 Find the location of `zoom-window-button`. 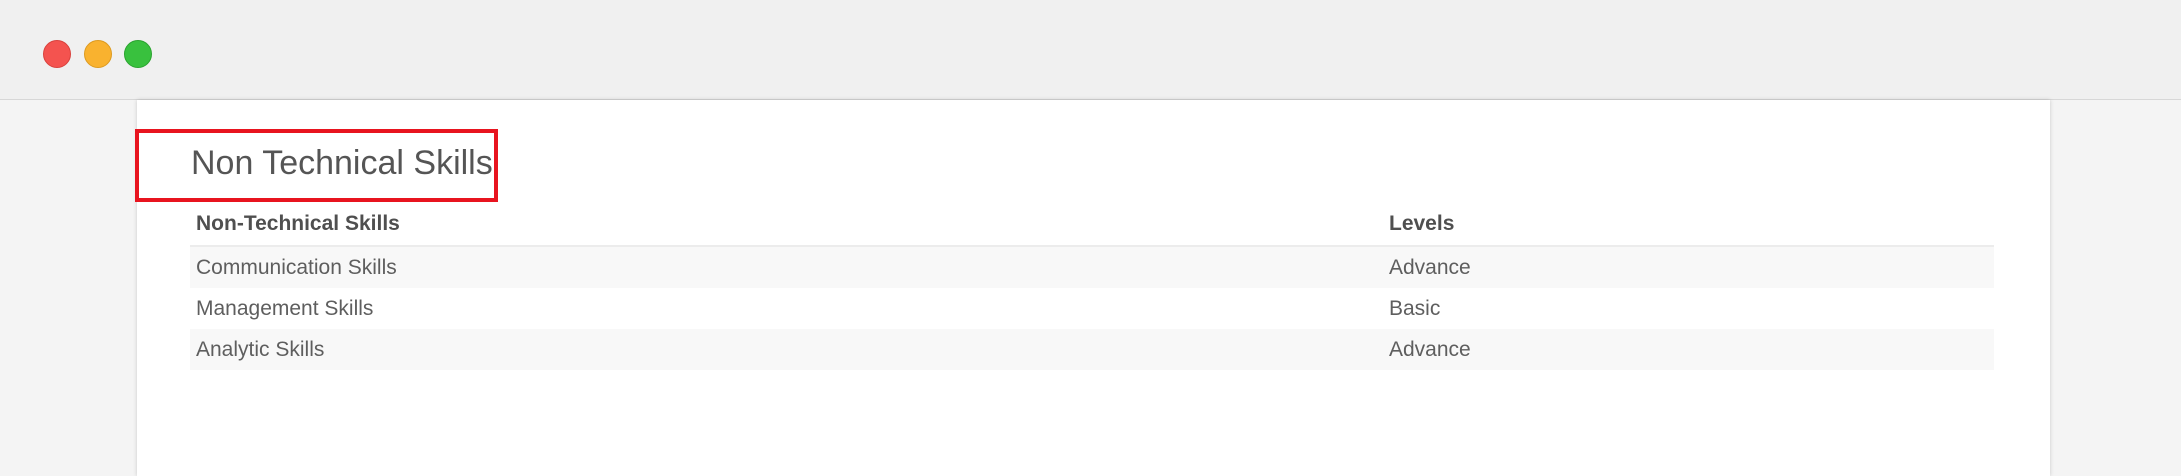

zoom-window-button is located at coordinates (138, 54).